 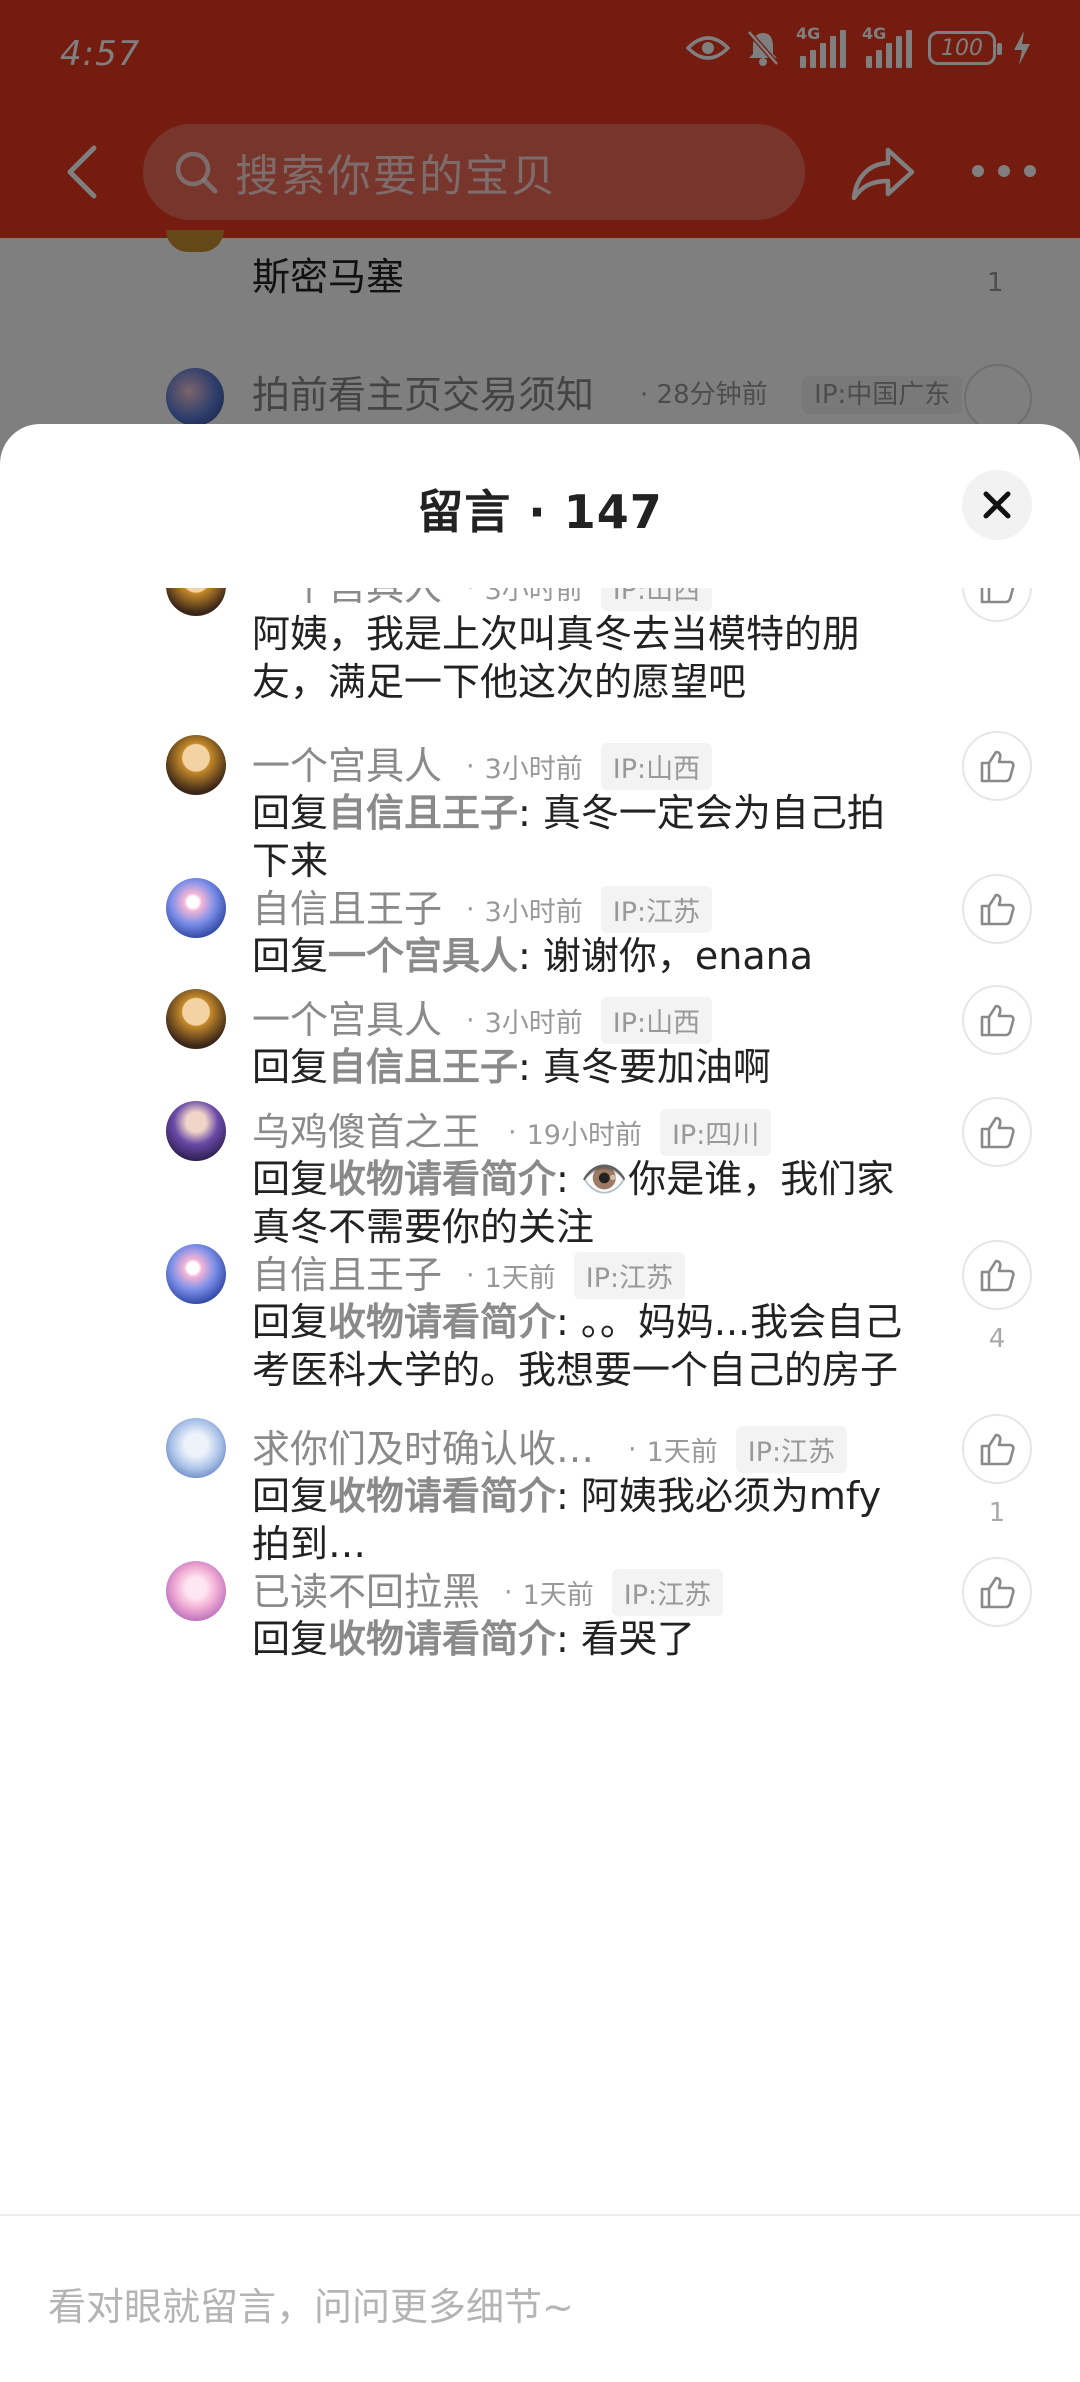 I want to click on like-count: 4, so click(x=997, y=1339).